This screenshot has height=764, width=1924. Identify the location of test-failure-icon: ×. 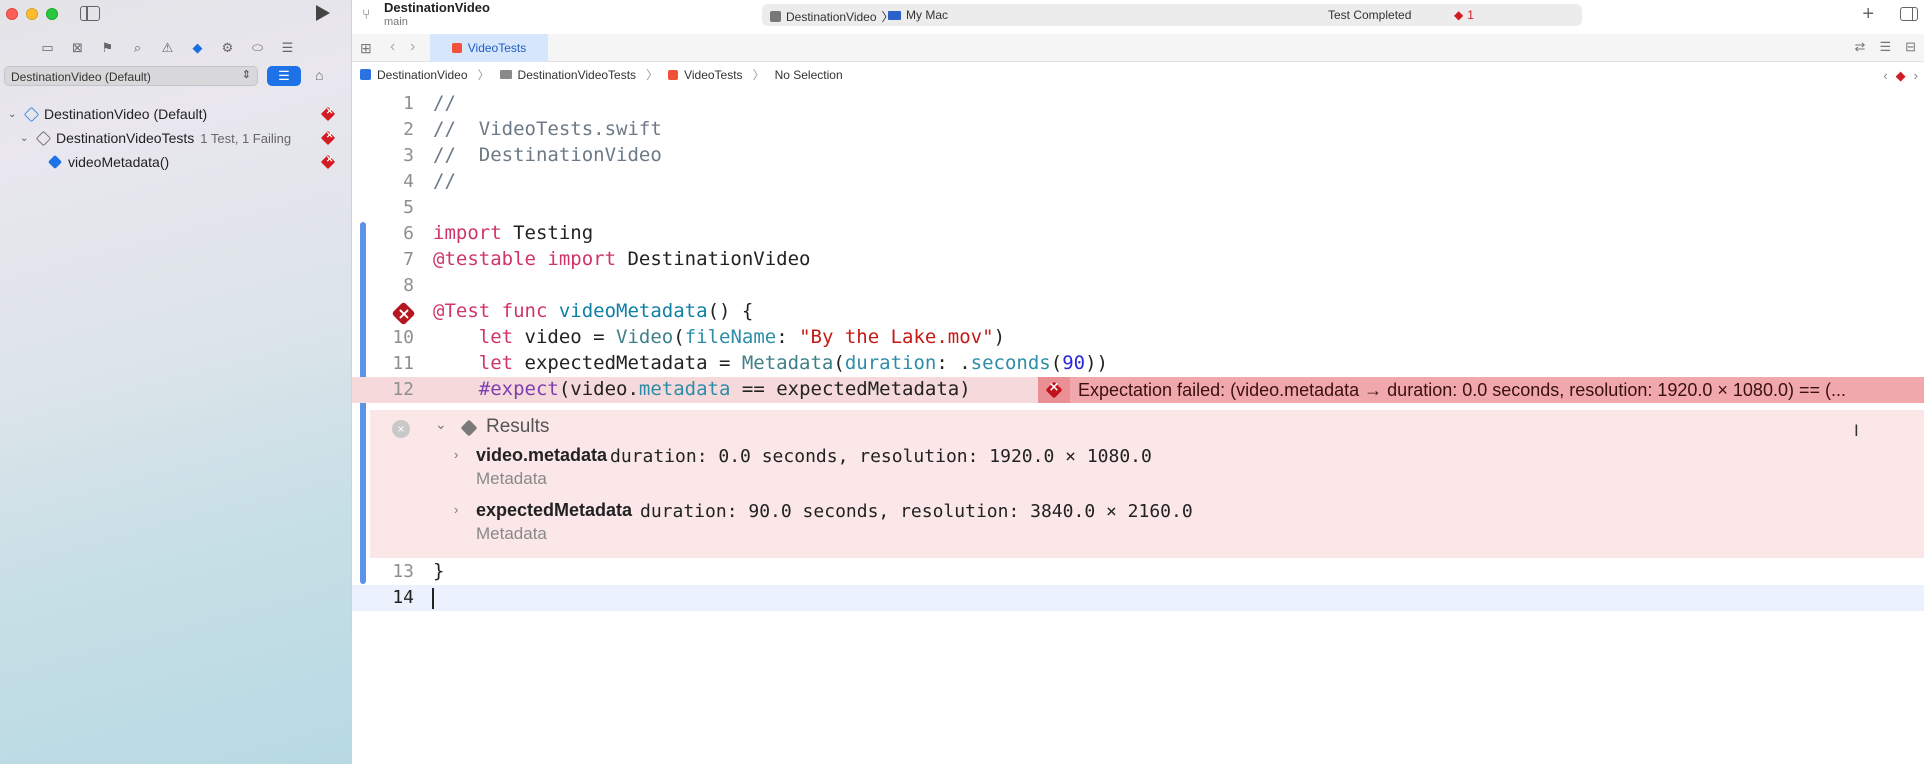
(403, 313).